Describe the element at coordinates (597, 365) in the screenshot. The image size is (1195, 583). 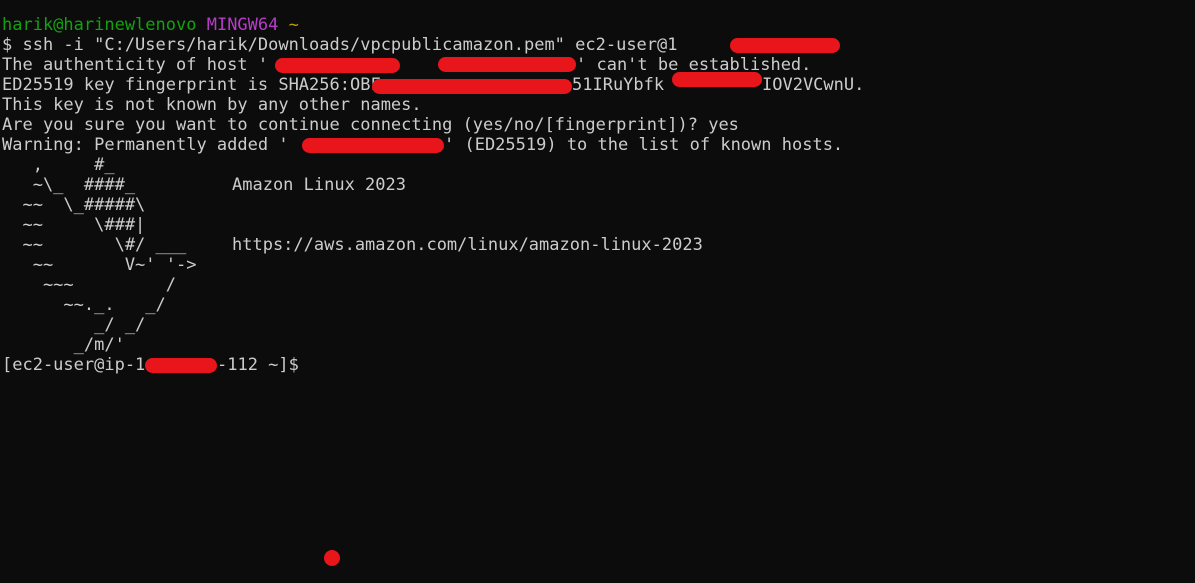
I see `remote-prompt: [ec2-user@ip-1 -112 ~]$` at that location.